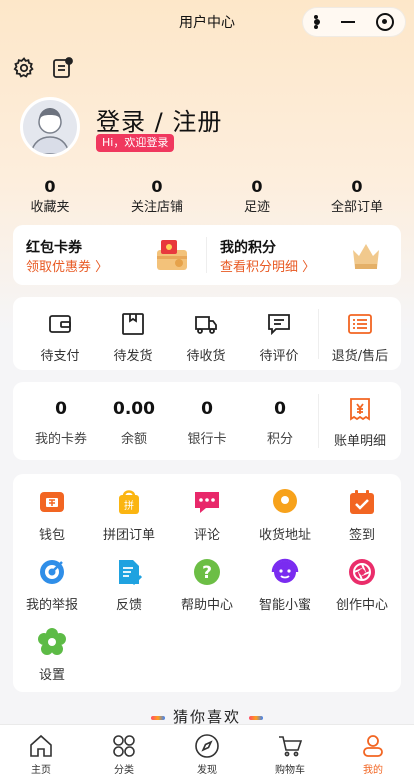  Describe the element at coordinates (135, 143) in the screenshot. I see `welcome-badge: Hi，欢迎登录` at that location.